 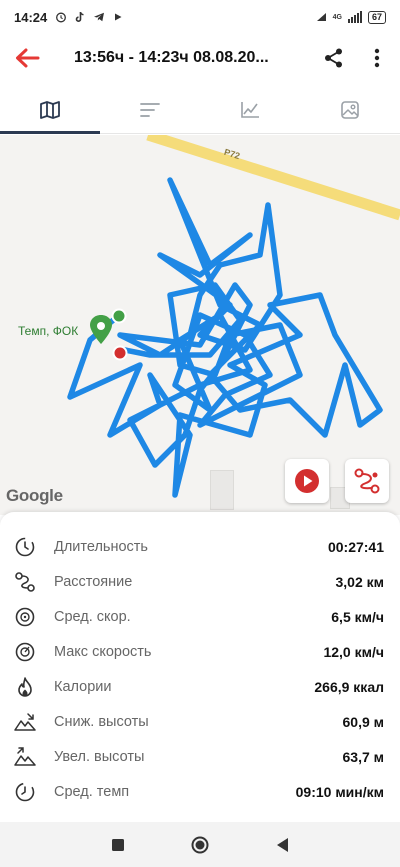 What do you see at coordinates (321, 17) in the screenshot?
I see `wifi-icon` at bounding box center [321, 17].